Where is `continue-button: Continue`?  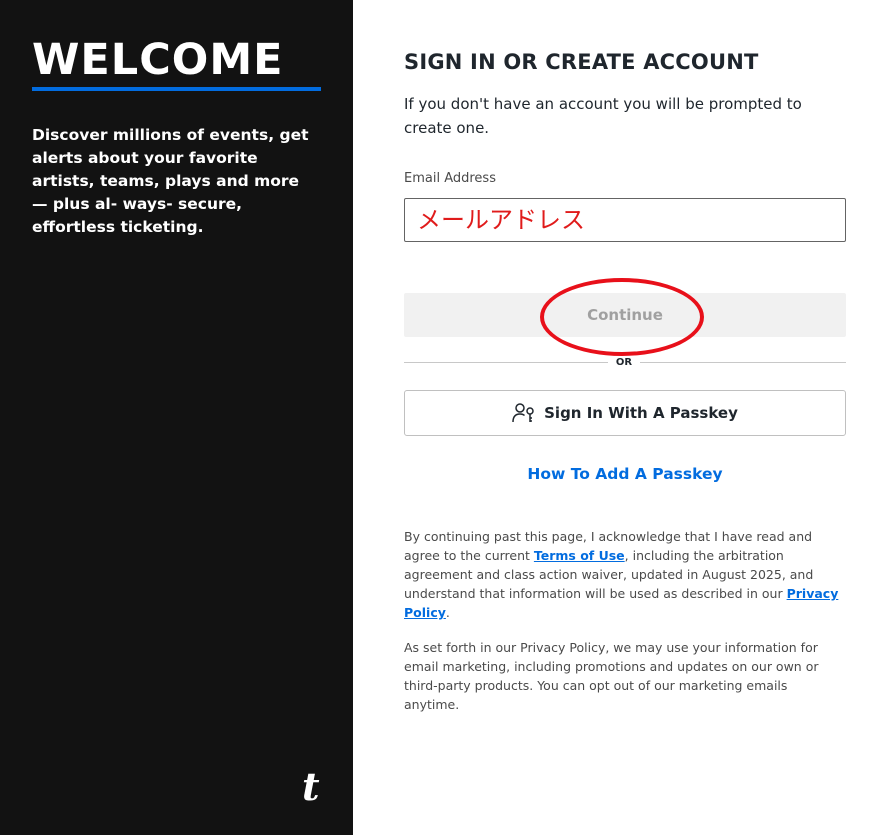 continue-button: Continue is located at coordinates (625, 315).